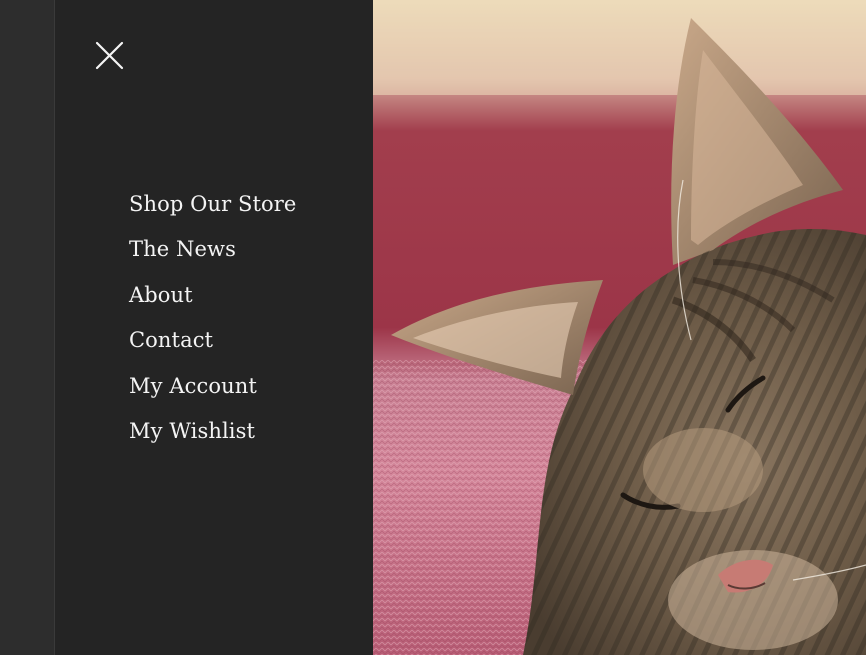 This screenshot has width=866, height=655. I want to click on page-background-strip, so click(27, 327).